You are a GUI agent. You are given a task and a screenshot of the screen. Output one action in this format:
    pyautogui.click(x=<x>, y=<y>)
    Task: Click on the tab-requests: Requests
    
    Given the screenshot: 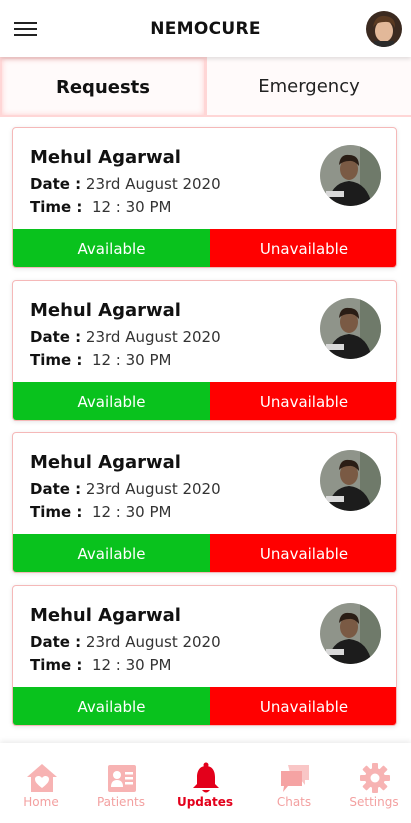 What is the action you would take?
    pyautogui.click(x=103, y=87)
    